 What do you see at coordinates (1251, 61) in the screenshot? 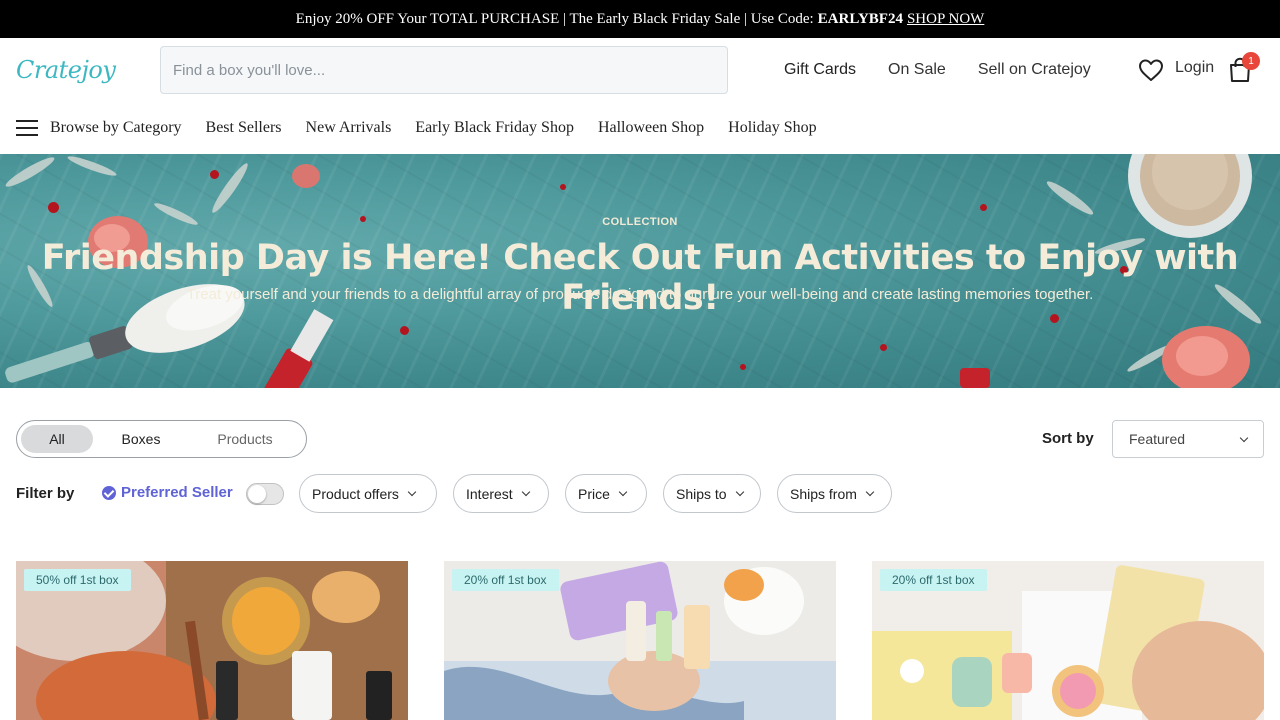
I see `cart-count-badge: 1` at bounding box center [1251, 61].